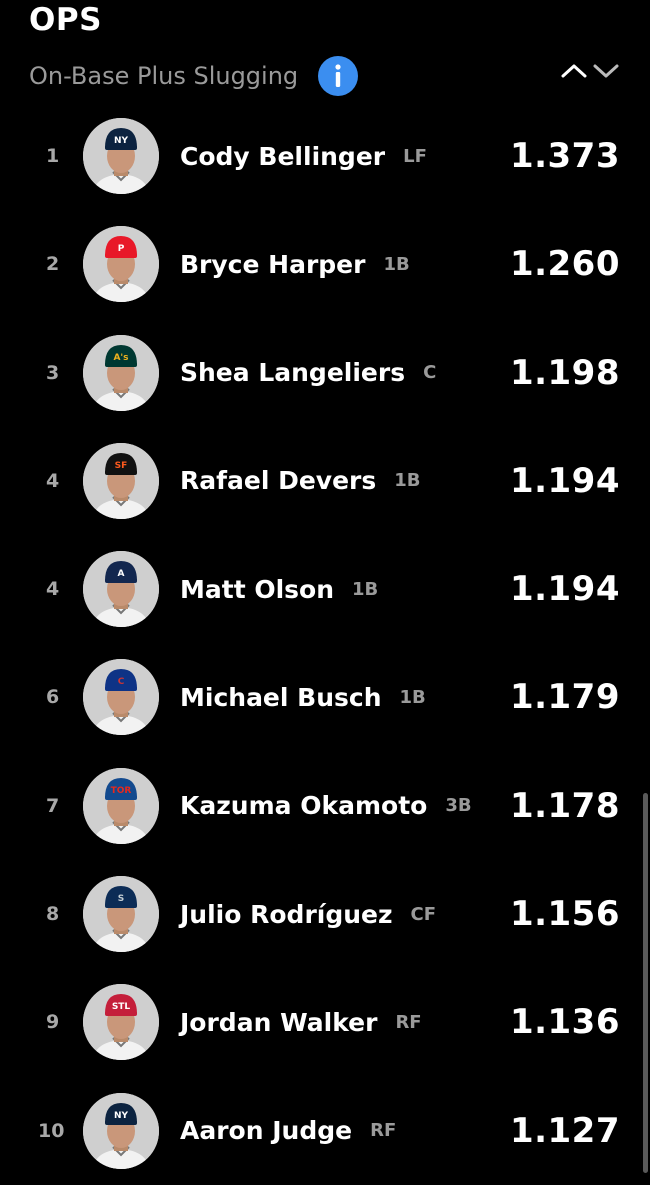 The height and width of the screenshot is (1185, 650). What do you see at coordinates (53, 1022) in the screenshot?
I see `rank-number: 9` at bounding box center [53, 1022].